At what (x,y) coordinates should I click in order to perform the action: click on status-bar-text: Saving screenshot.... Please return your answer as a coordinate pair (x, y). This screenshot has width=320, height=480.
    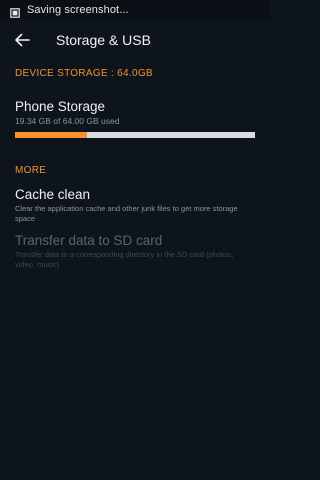
    Looking at the image, I should click on (78, 10).